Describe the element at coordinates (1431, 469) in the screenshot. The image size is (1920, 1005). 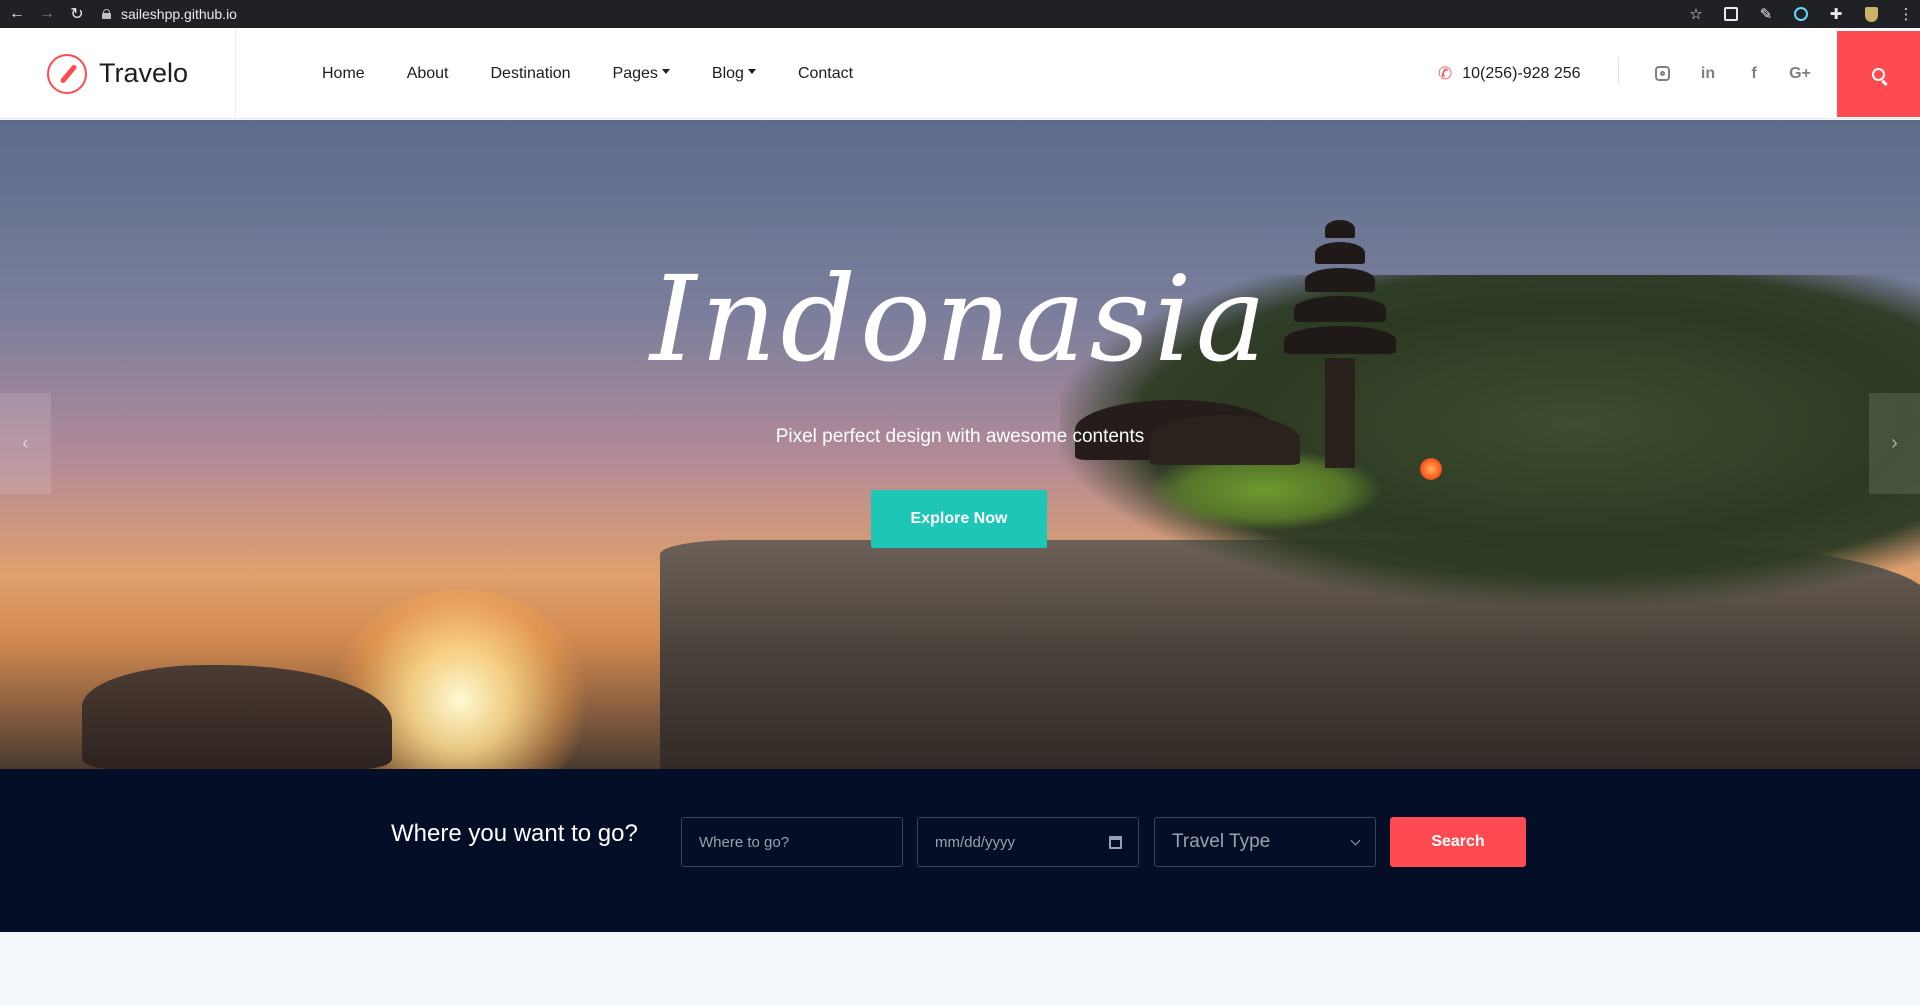
I see `hero-lamp` at that location.